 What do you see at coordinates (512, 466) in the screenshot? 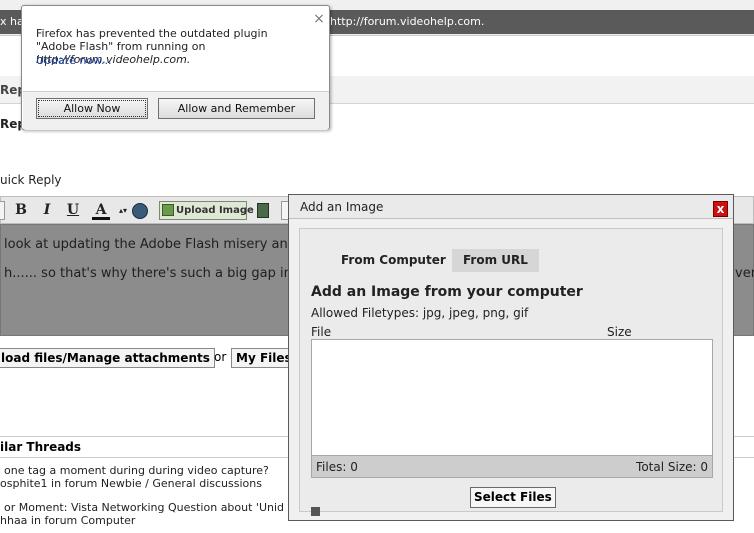
I see `file-list-footer: Files: 0 Total Size: 0` at bounding box center [512, 466].